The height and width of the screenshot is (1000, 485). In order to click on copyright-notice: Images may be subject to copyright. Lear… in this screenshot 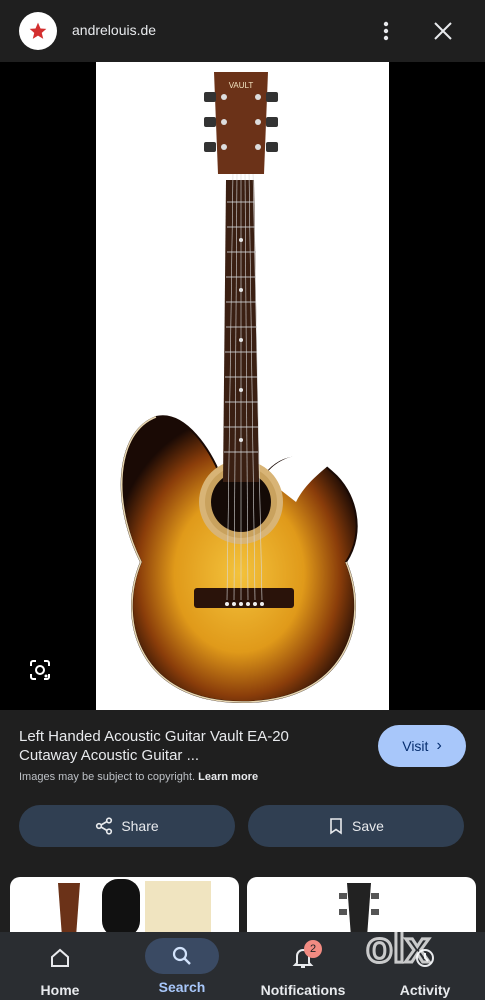, I will do `click(138, 777)`.